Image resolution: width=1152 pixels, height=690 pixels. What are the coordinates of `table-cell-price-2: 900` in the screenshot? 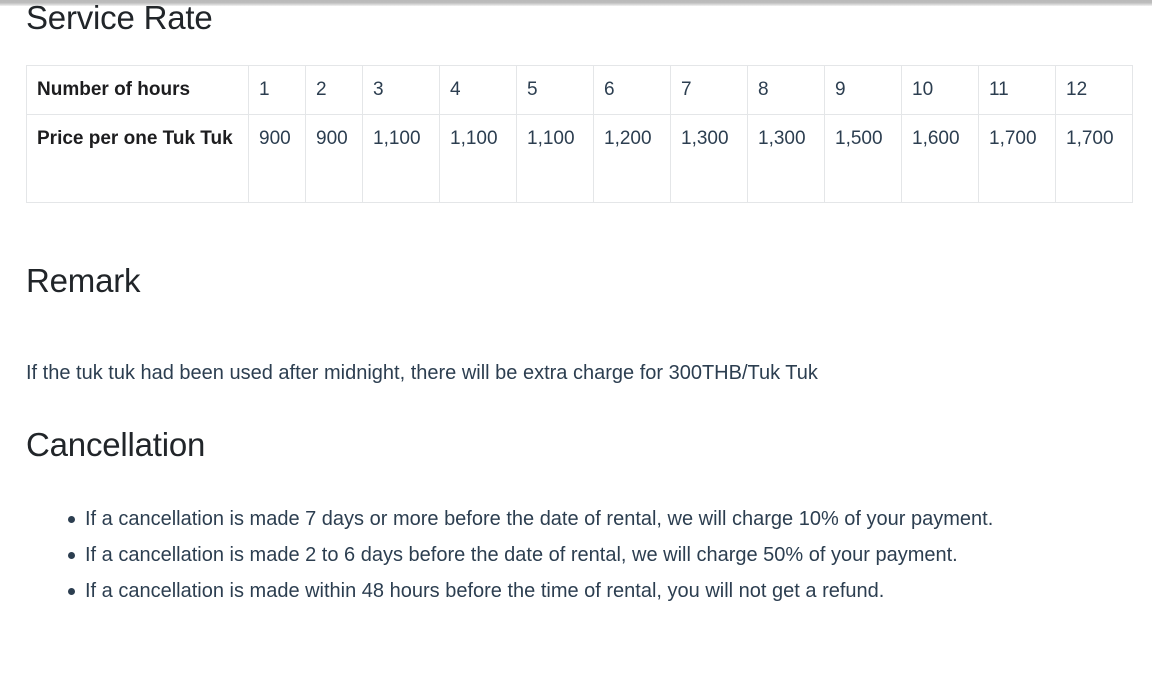 It's located at (334, 158).